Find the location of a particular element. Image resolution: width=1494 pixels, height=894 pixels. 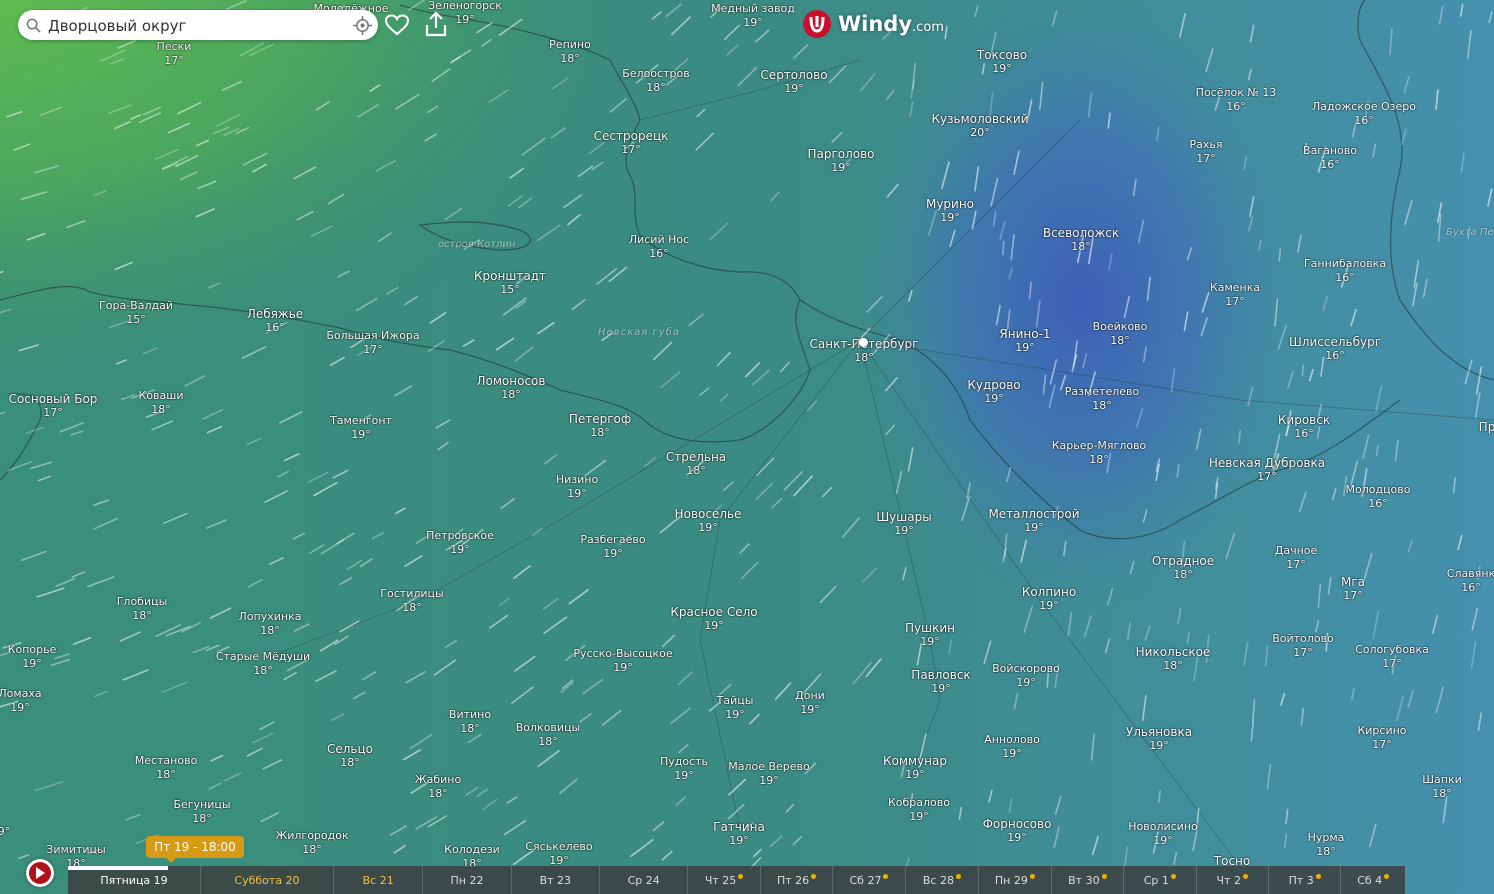

city-label: 9° is located at coordinates (5, 832).